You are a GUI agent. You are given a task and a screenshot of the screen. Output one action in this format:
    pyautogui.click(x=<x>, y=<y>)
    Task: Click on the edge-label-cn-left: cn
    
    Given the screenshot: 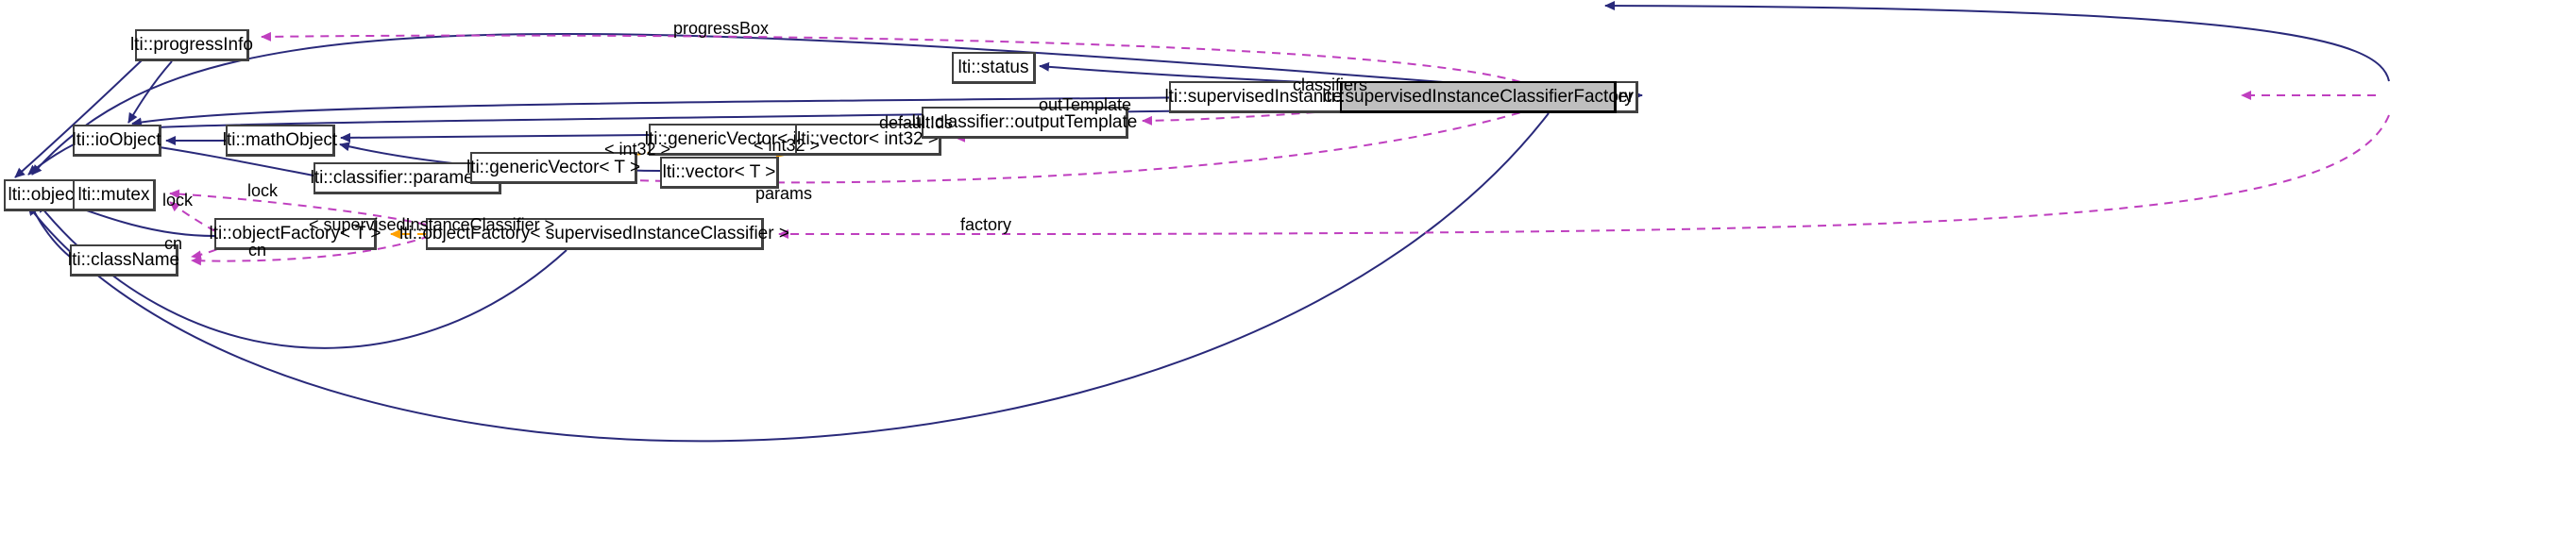 What is the action you would take?
    pyautogui.click(x=173, y=243)
    